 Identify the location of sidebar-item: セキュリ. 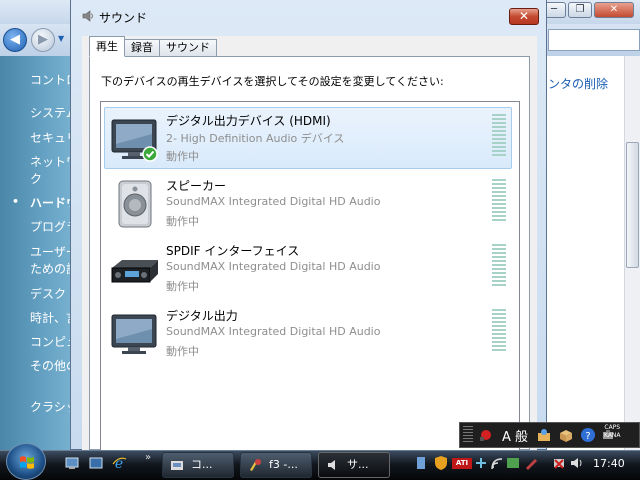
(50, 138).